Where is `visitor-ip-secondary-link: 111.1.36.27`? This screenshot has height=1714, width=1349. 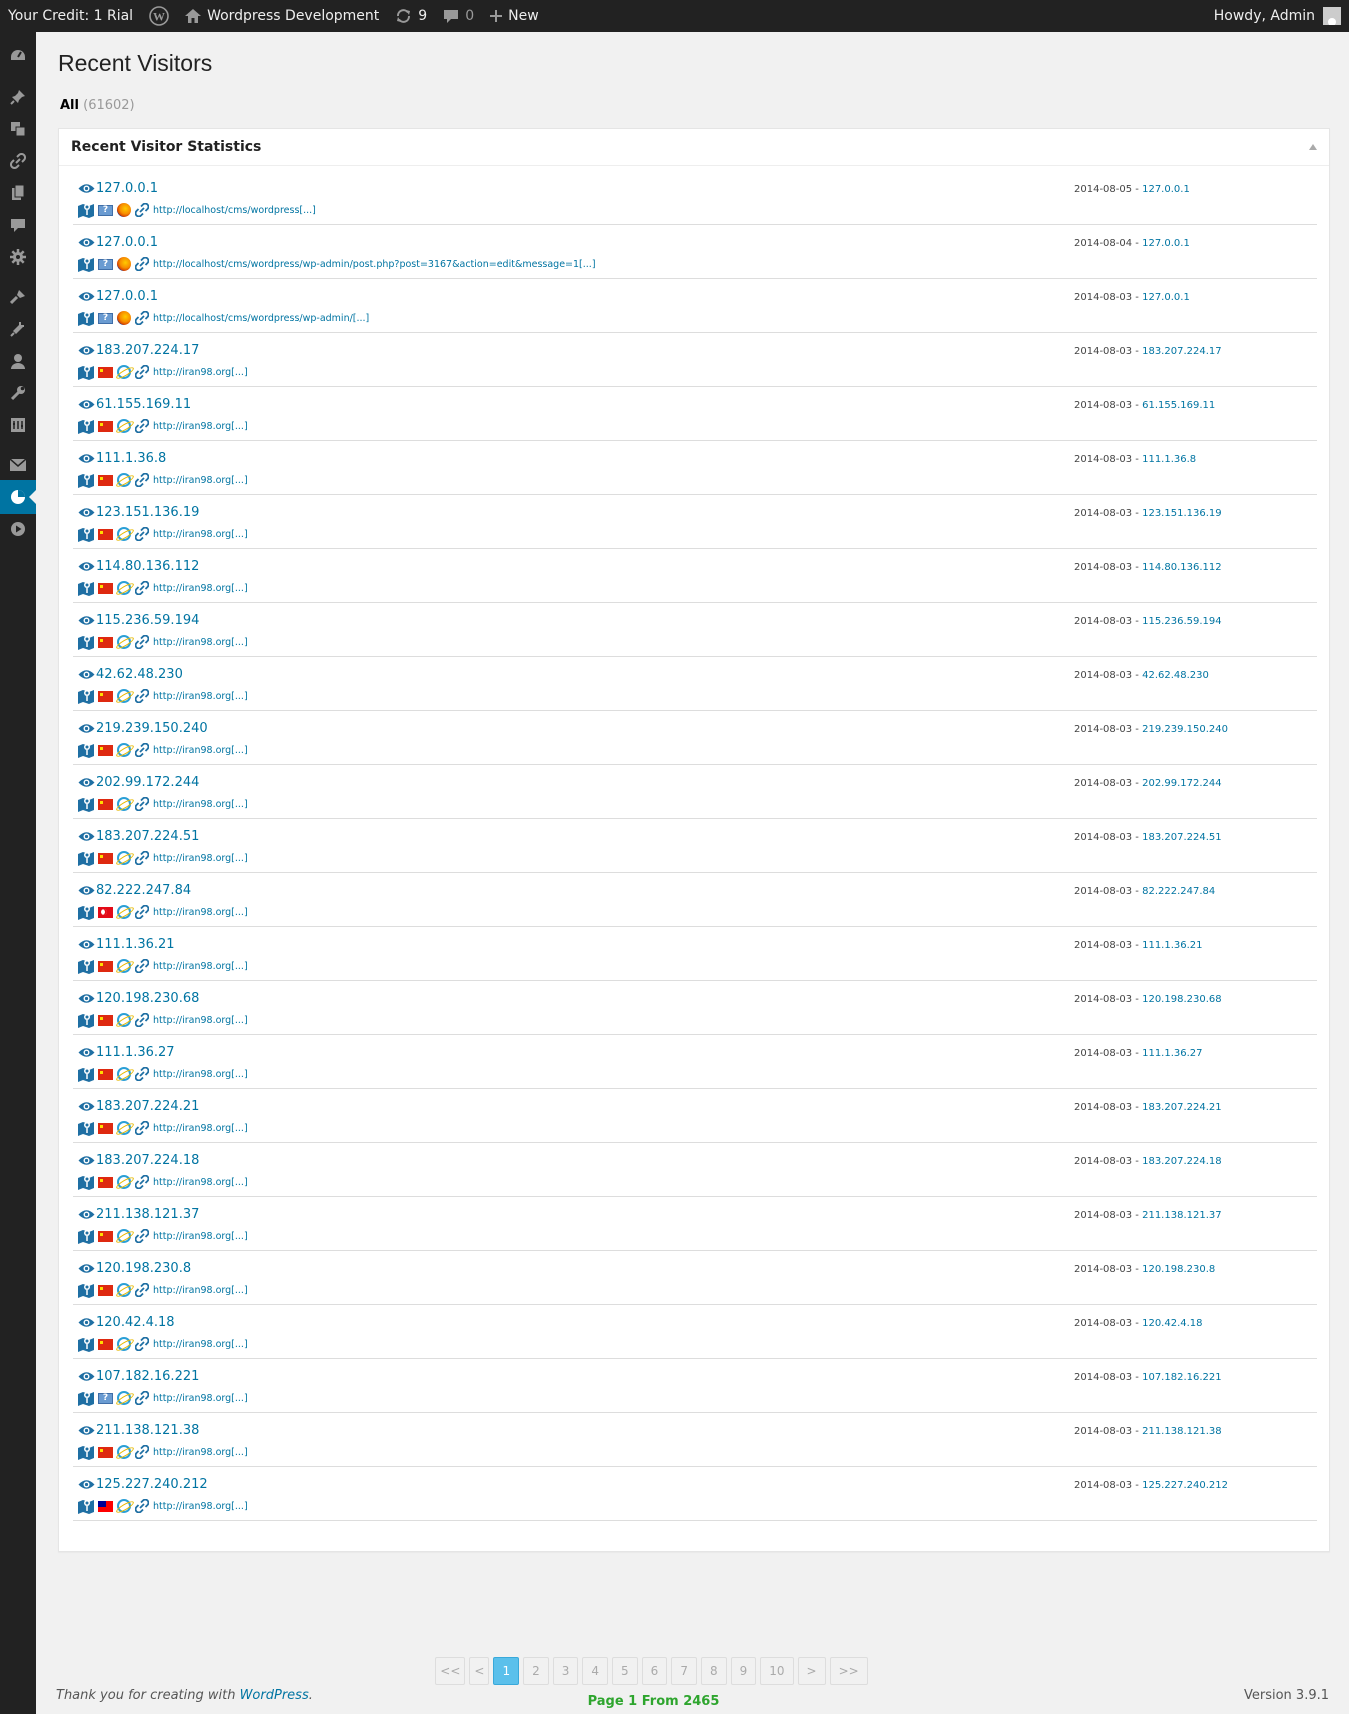
visitor-ip-secondary-link: 111.1.36.27 is located at coordinates (1172, 1053).